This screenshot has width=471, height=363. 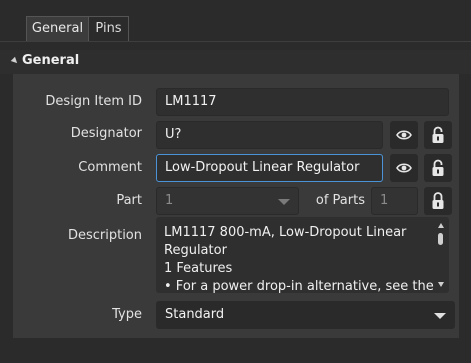 What do you see at coordinates (93, 101) in the screenshot?
I see `design-item-id-label: Design Item ID` at bounding box center [93, 101].